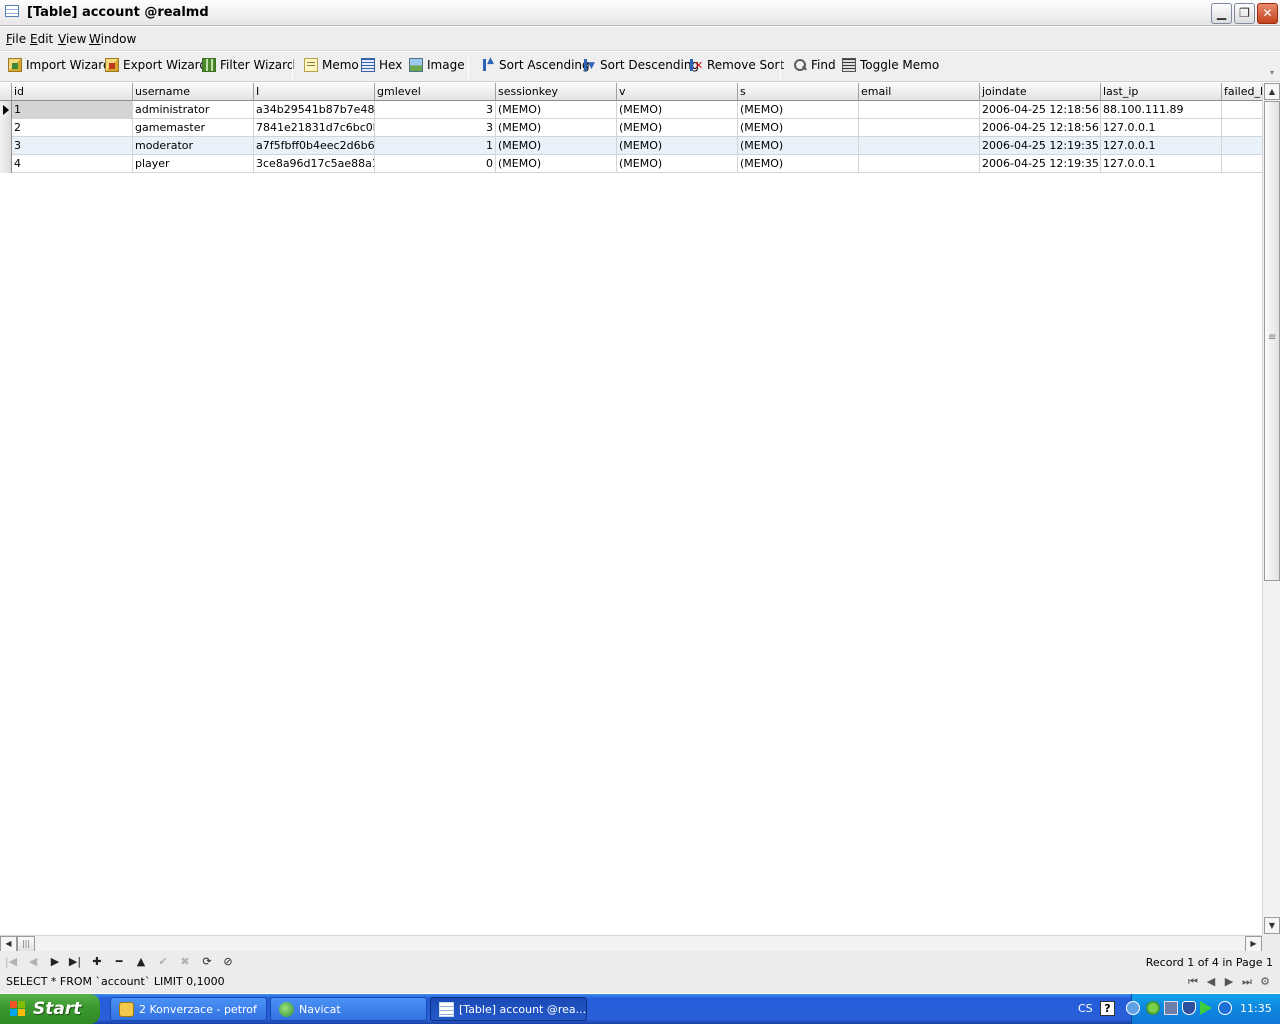 The image size is (1280, 1024). I want to click on column-header: id, so click(72, 92).